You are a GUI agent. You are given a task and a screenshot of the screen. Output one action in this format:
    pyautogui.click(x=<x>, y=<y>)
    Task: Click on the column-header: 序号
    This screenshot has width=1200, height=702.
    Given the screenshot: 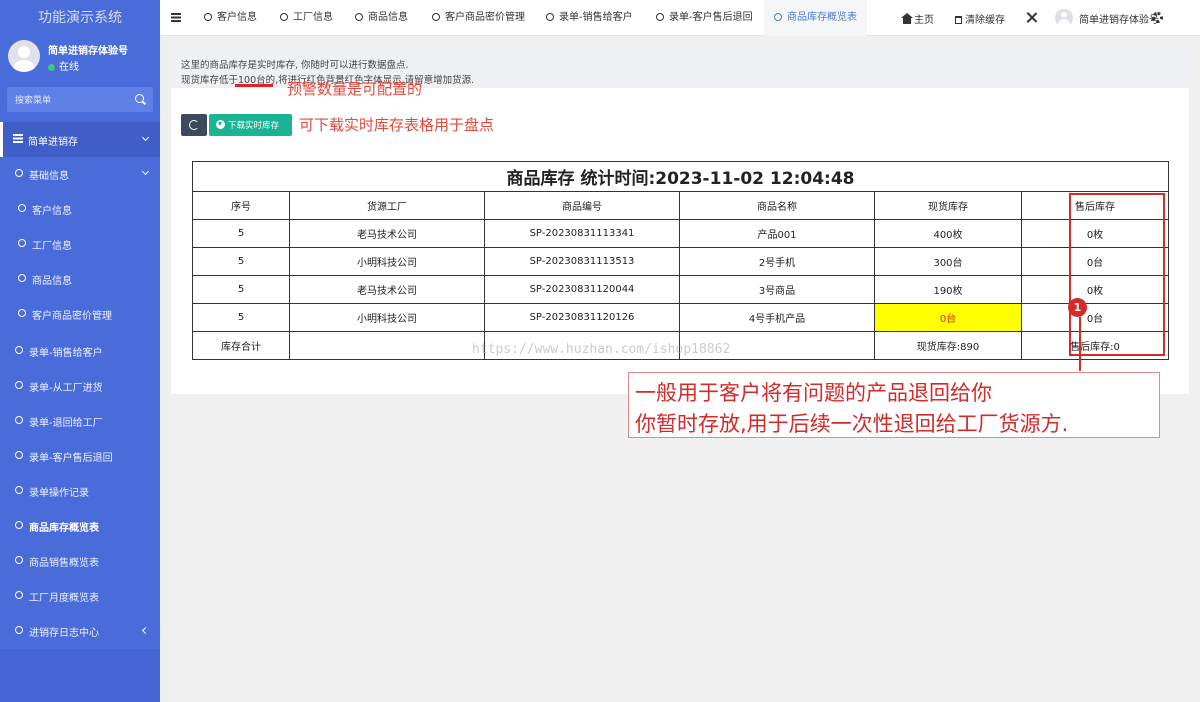 What is the action you would take?
    pyautogui.click(x=241, y=205)
    